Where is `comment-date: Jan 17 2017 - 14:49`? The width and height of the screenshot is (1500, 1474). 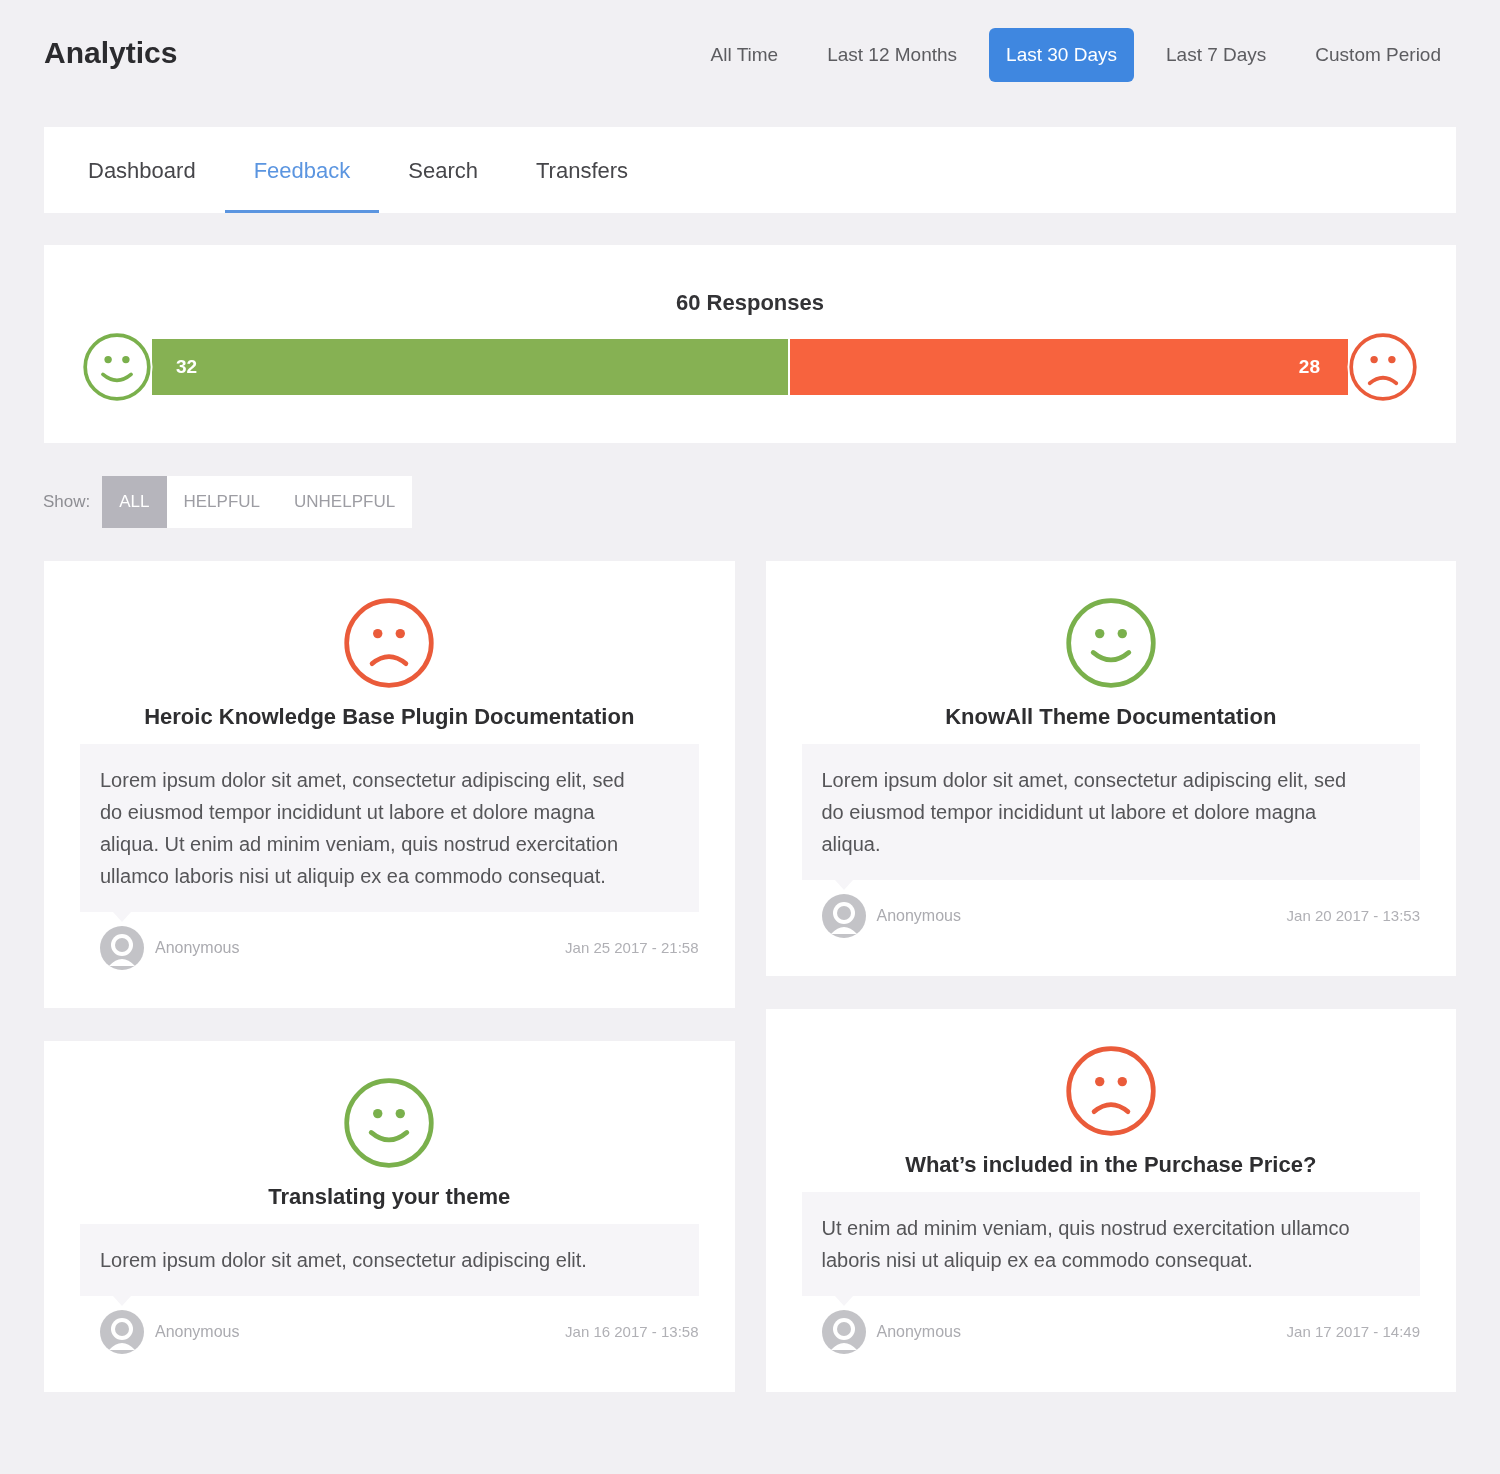 comment-date: Jan 17 2017 - 14:49 is located at coordinates (1353, 1331).